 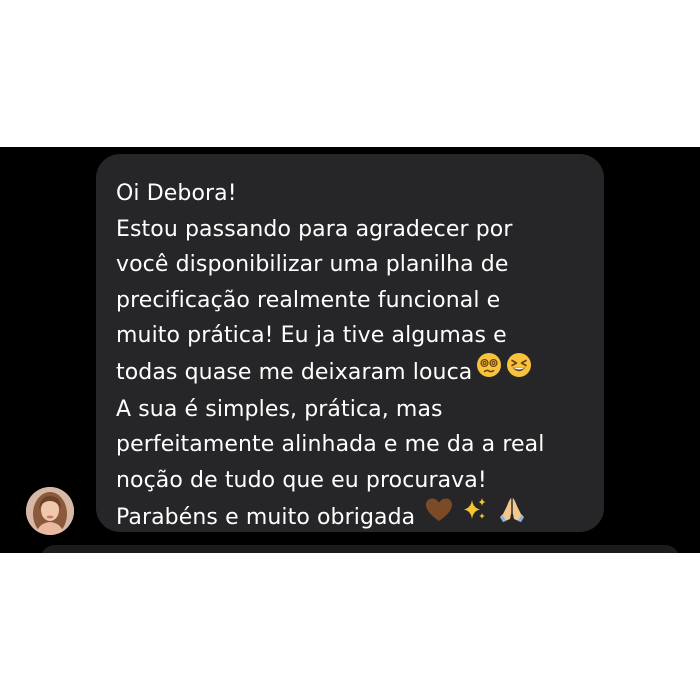 I want to click on message-line: A sua é simples, prática, mas, so click(x=279, y=409).